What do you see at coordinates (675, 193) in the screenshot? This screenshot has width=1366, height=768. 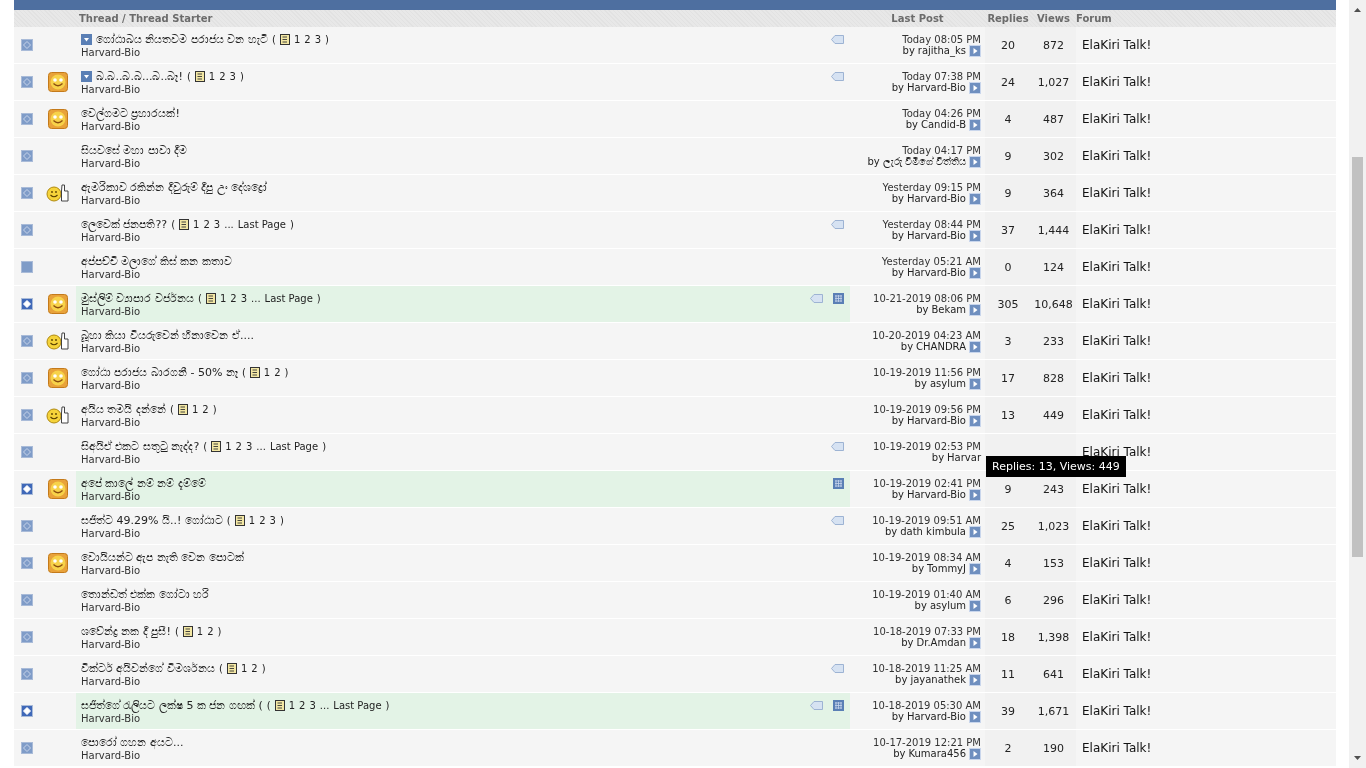 I see `thread-row: ඇමරිකාව රකින්න දිවුරුම් දීපු උං දේශද්‍රෝ Harvard-Bio Yesterday 09:15 PM by Harvard-Bio 9 364 ElaKiri Talk!` at bounding box center [675, 193].